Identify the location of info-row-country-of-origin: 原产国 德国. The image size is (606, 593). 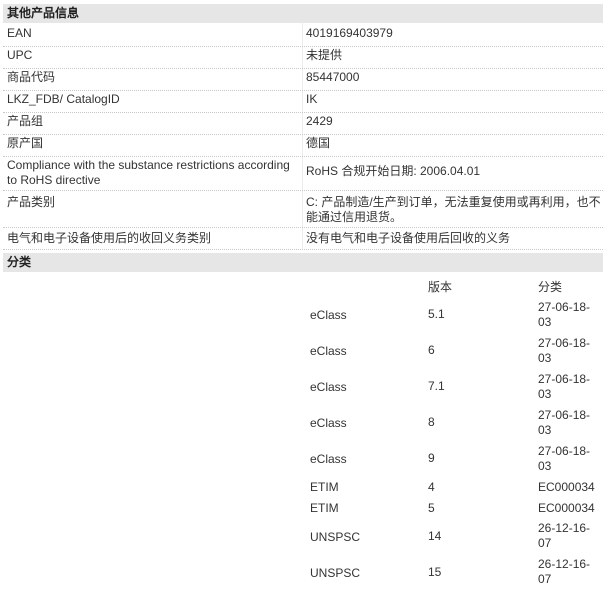
(303, 146).